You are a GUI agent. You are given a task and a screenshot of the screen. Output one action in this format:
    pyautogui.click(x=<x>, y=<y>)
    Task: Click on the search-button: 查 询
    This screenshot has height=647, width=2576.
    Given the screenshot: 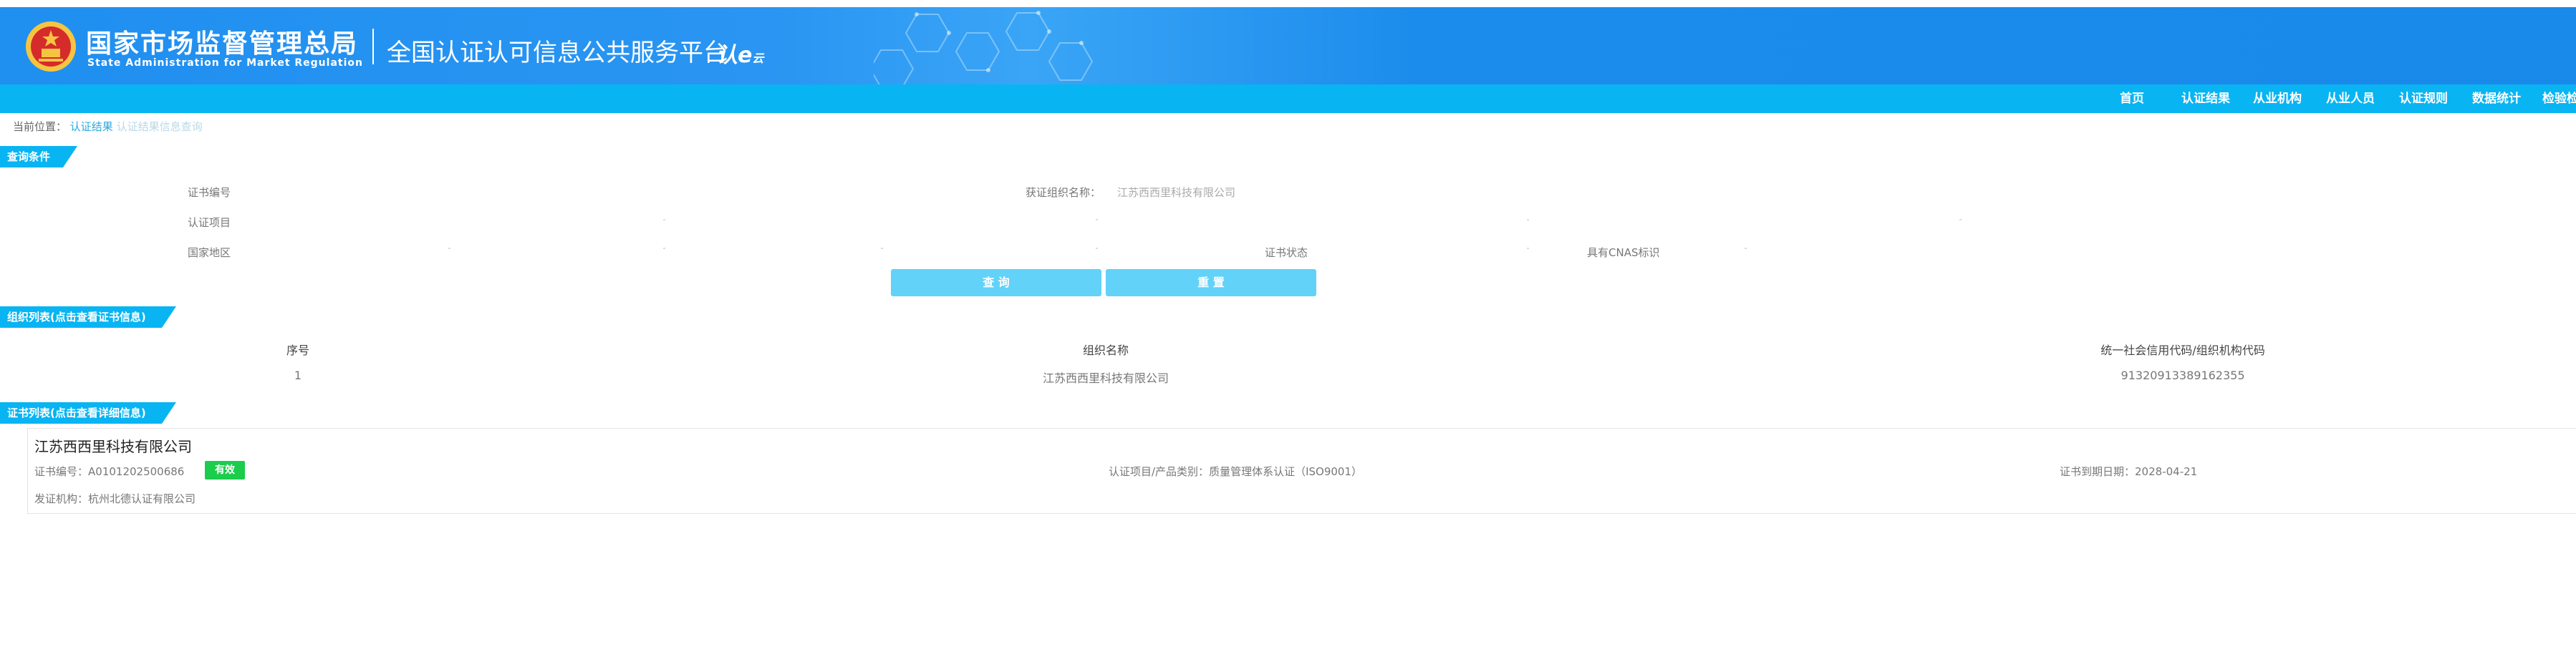 What is the action you would take?
    pyautogui.click(x=996, y=282)
    